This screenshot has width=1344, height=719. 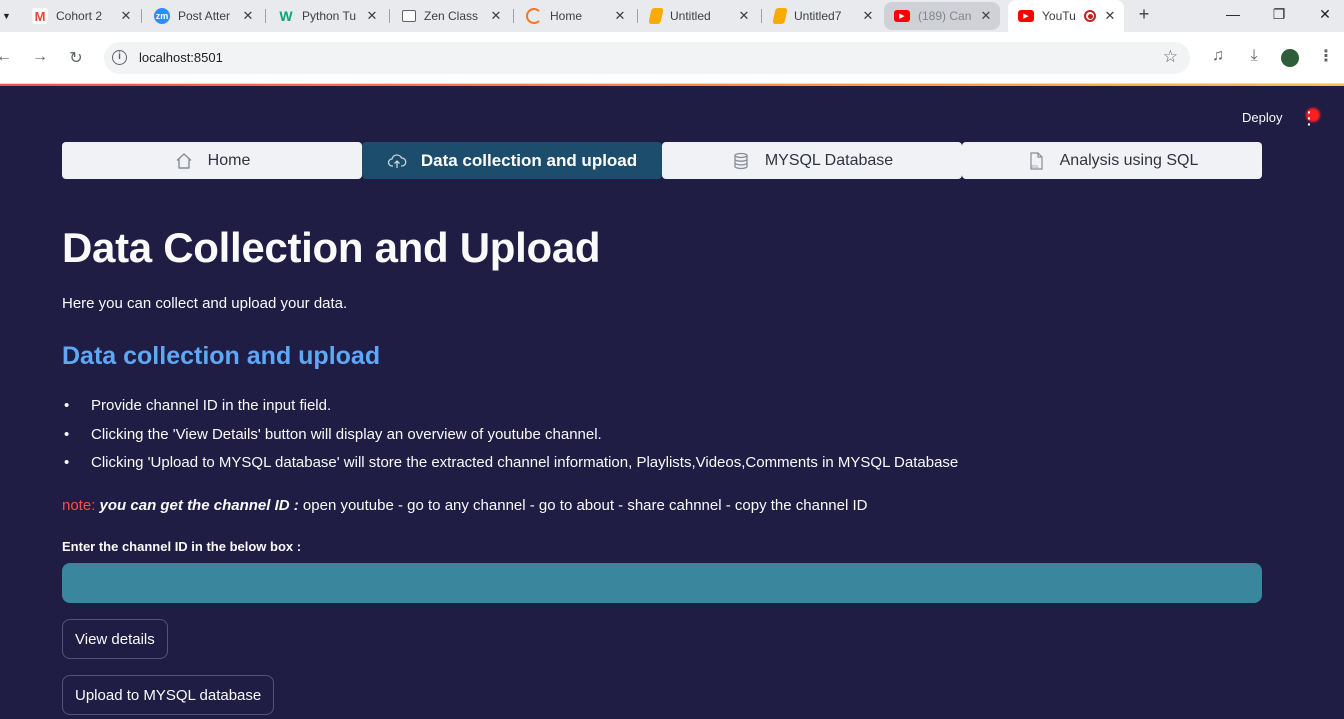 What do you see at coordinates (942, 16) in the screenshot?
I see `browser-tab-youtube-189: ▶ (189) Can ✕` at bounding box center [942, 16].